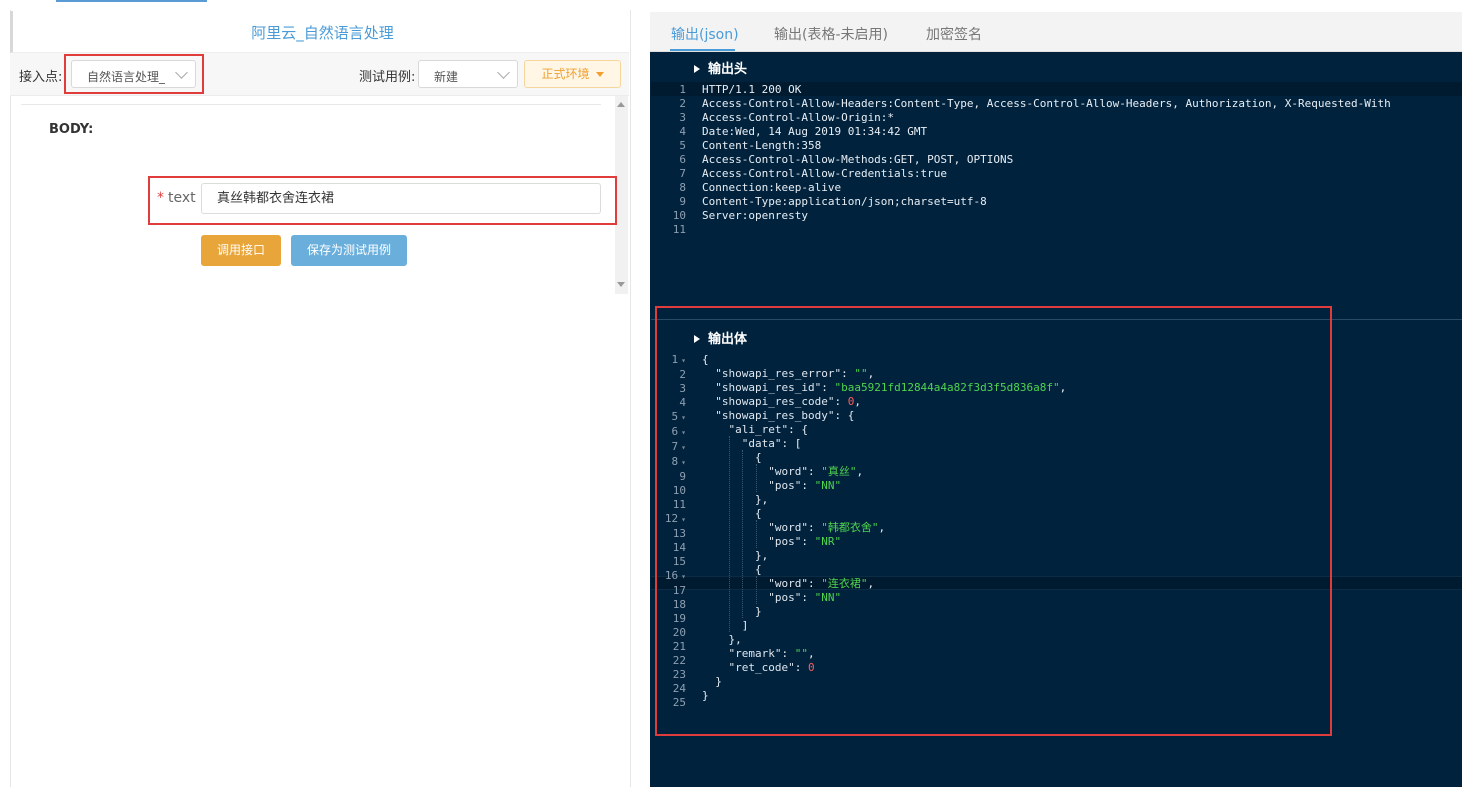 The height and width of the screenshot is (787, 1462). Describe the element at coordinates (565, 74) in the screenshot. I see `env-button-label: 正式环境` at that location.